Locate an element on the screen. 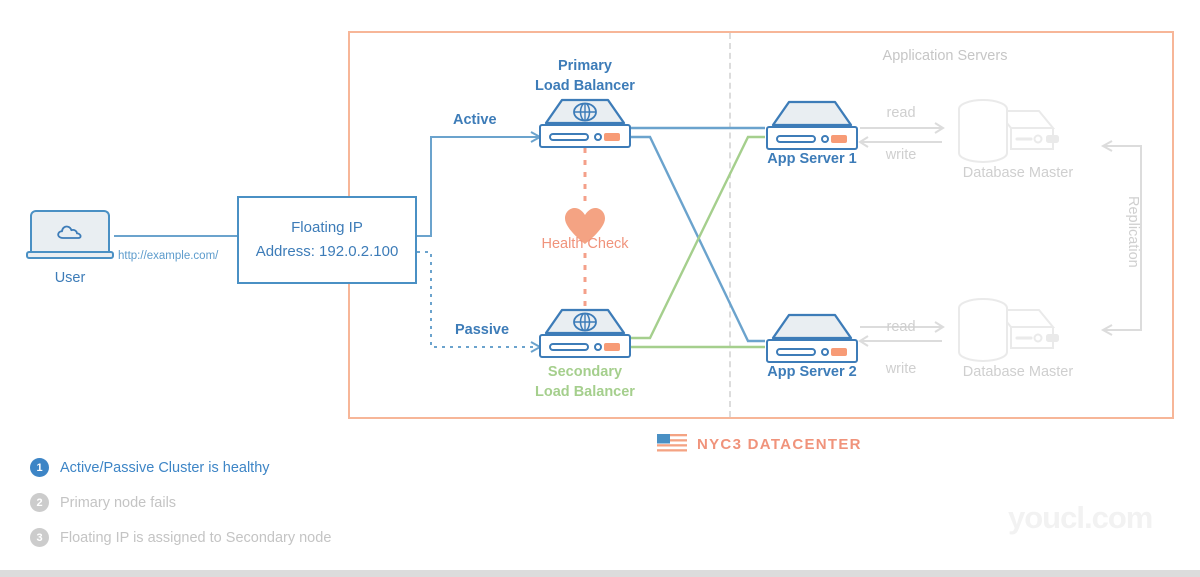  cloud-icon is located at coordinates (69, 232).